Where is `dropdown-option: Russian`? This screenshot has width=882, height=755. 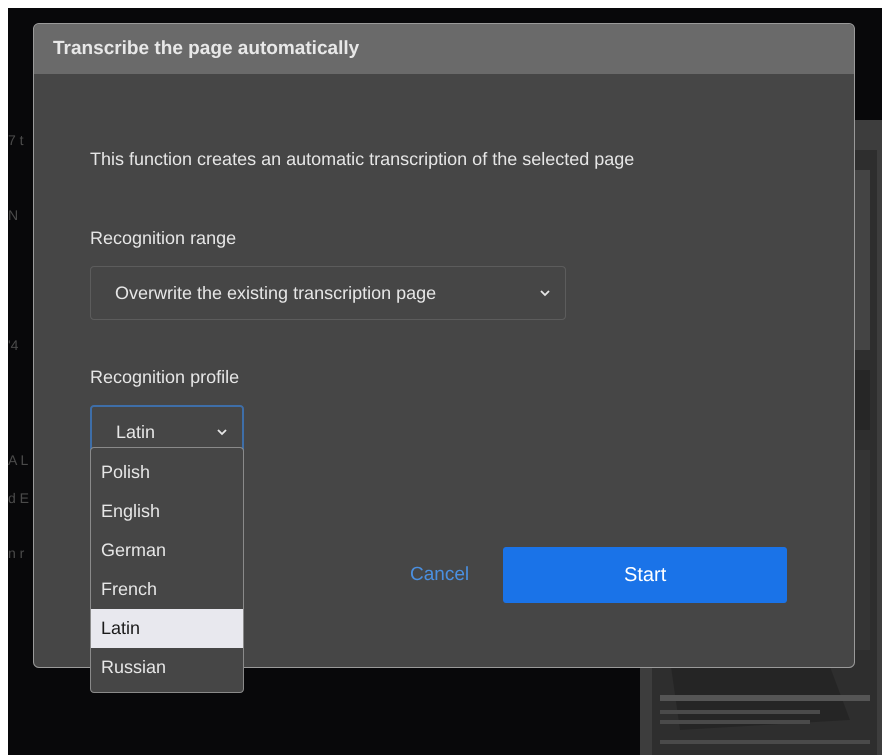 dropdown-option: Russian is located at coordinates (167, 667).